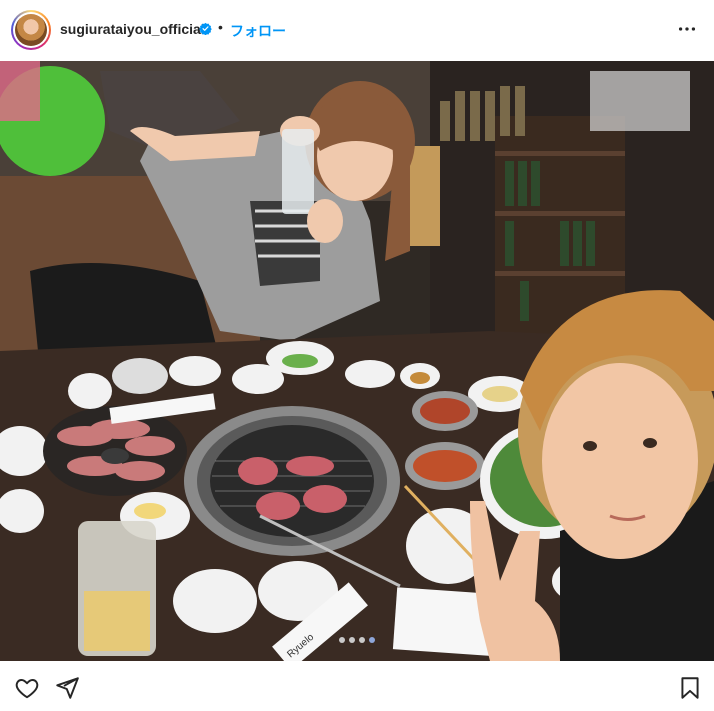 The width and height of the screenshot is (714, 711). Describe the element at coordinates (357, 30) in the screenshot. I see `post-header: sugiurataiyou_official • フォロー` at that location.